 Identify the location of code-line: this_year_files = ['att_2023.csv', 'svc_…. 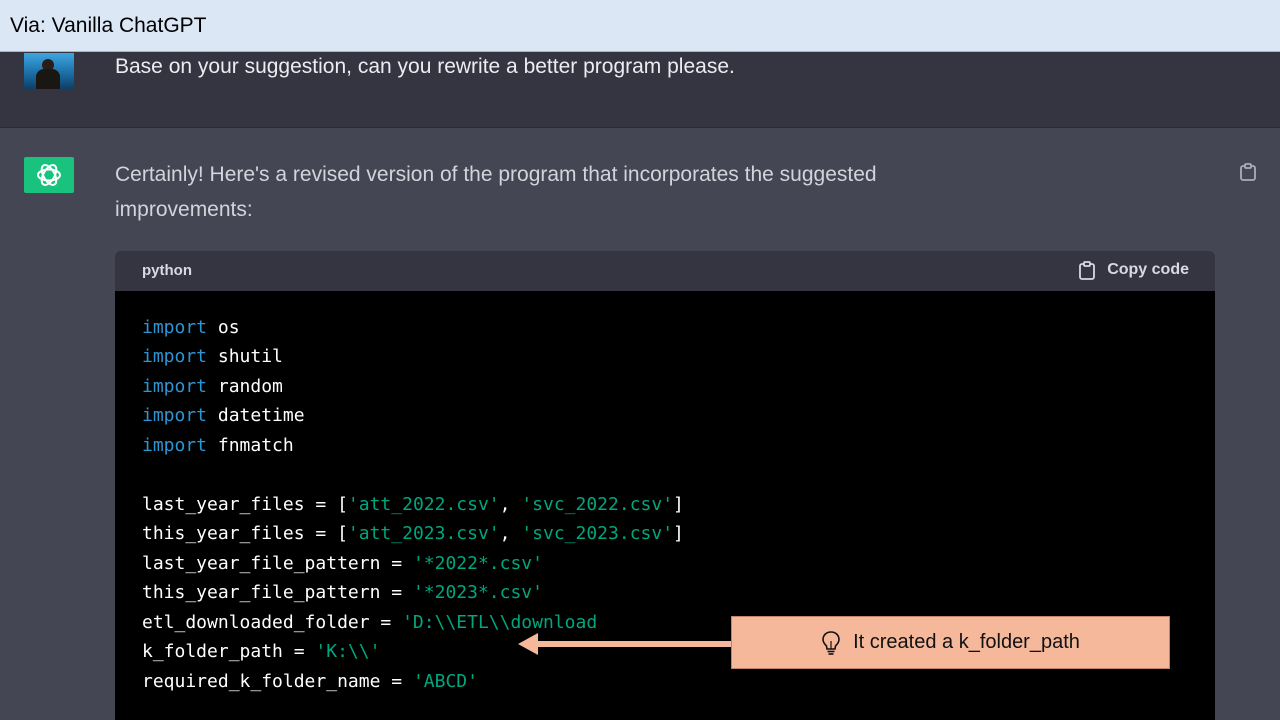
(413, 533).